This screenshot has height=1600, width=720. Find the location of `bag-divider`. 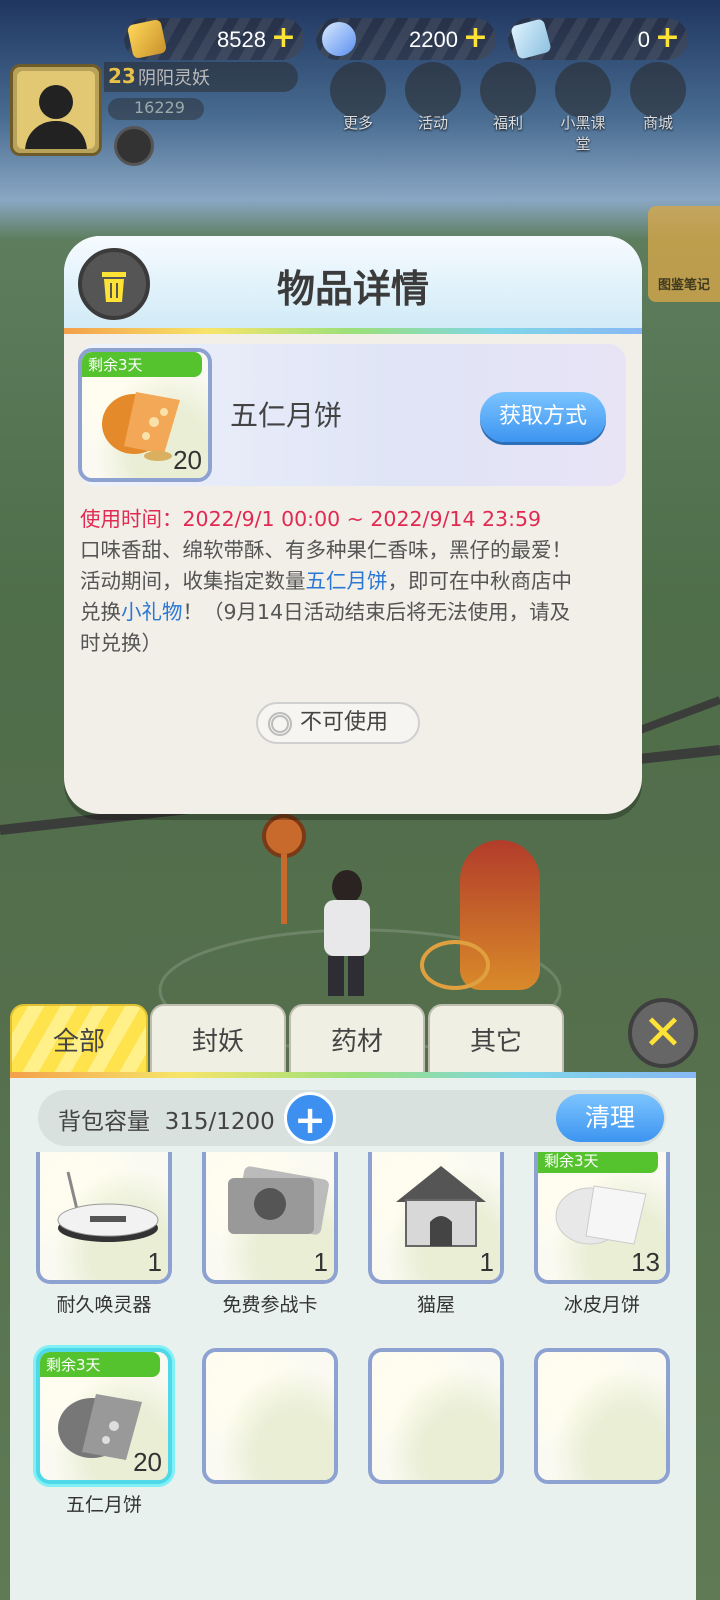

bag-divider is located at coordinates (353, 1075).